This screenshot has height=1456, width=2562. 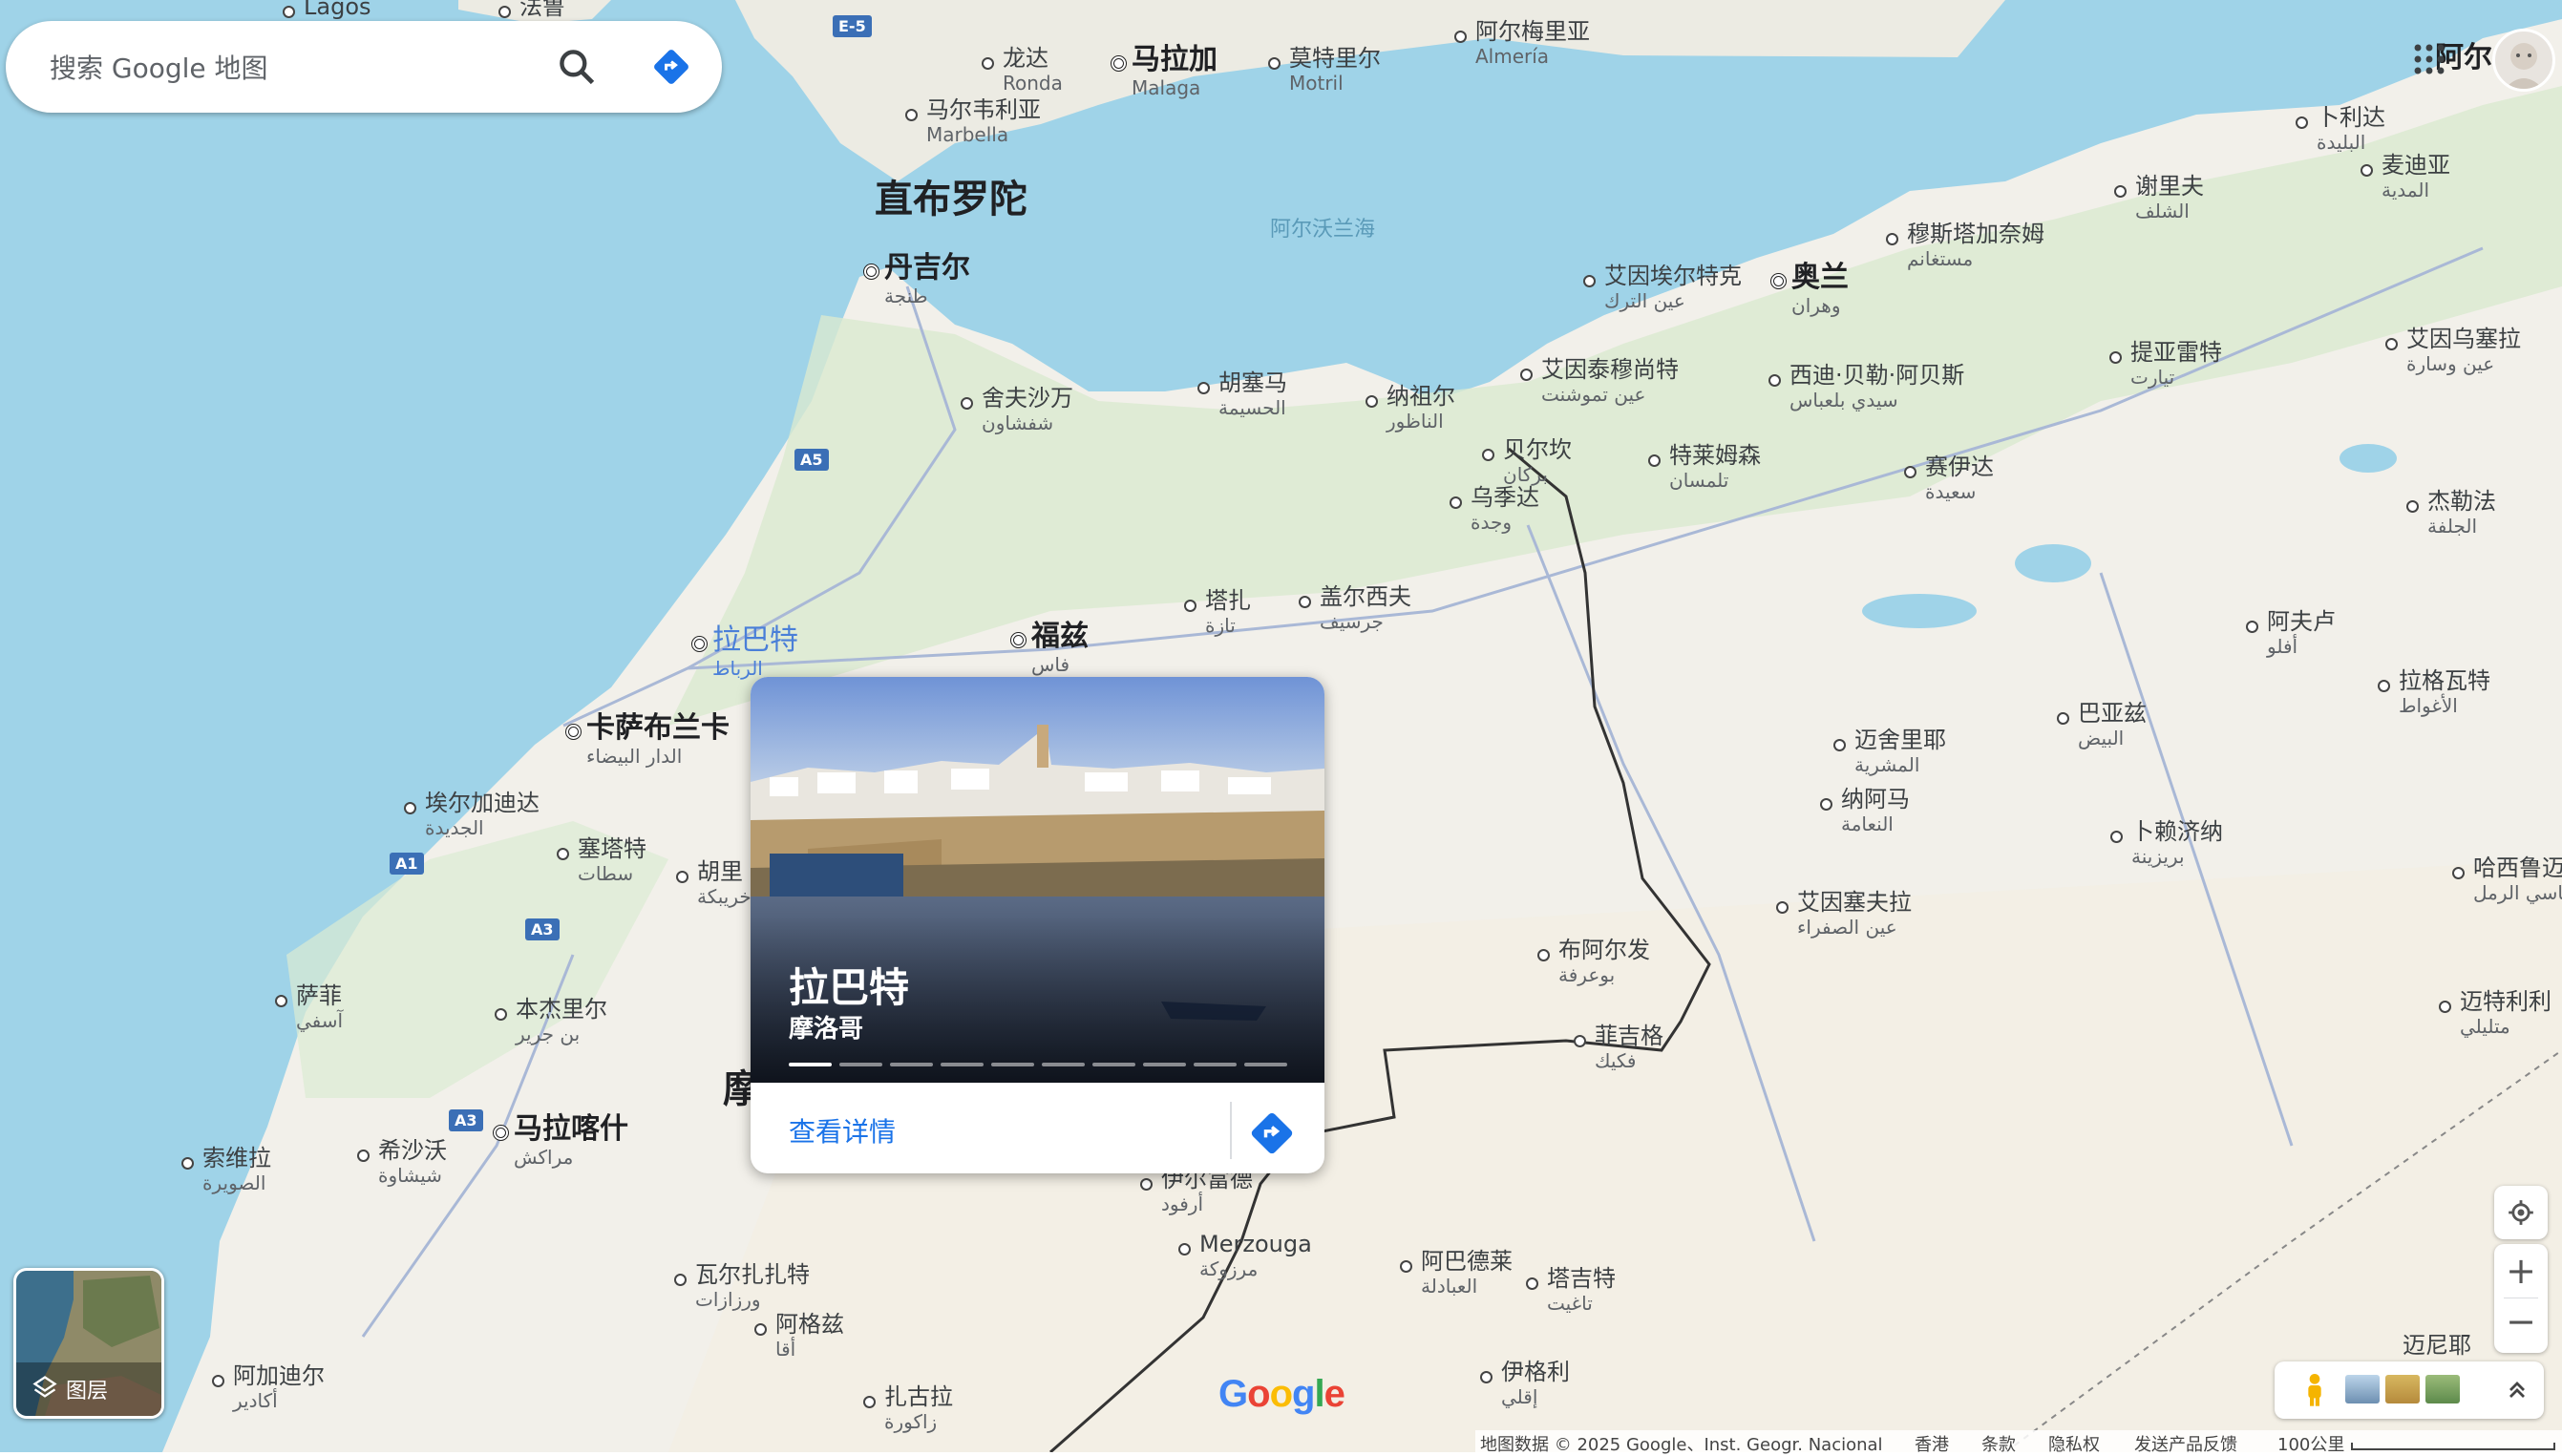 I want to click on map-label-erfoud: 伊尔富德 أرفود, so click(x=1207, y=1190).